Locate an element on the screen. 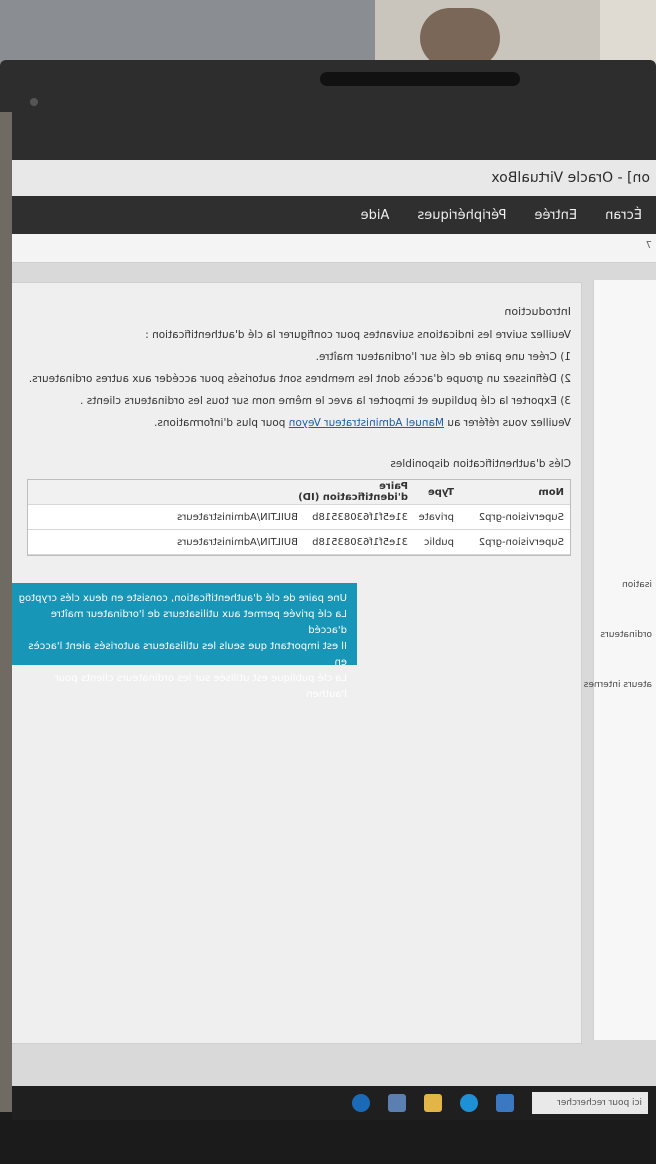  menu-entree: Entrée is located at coordinates (555, 215).